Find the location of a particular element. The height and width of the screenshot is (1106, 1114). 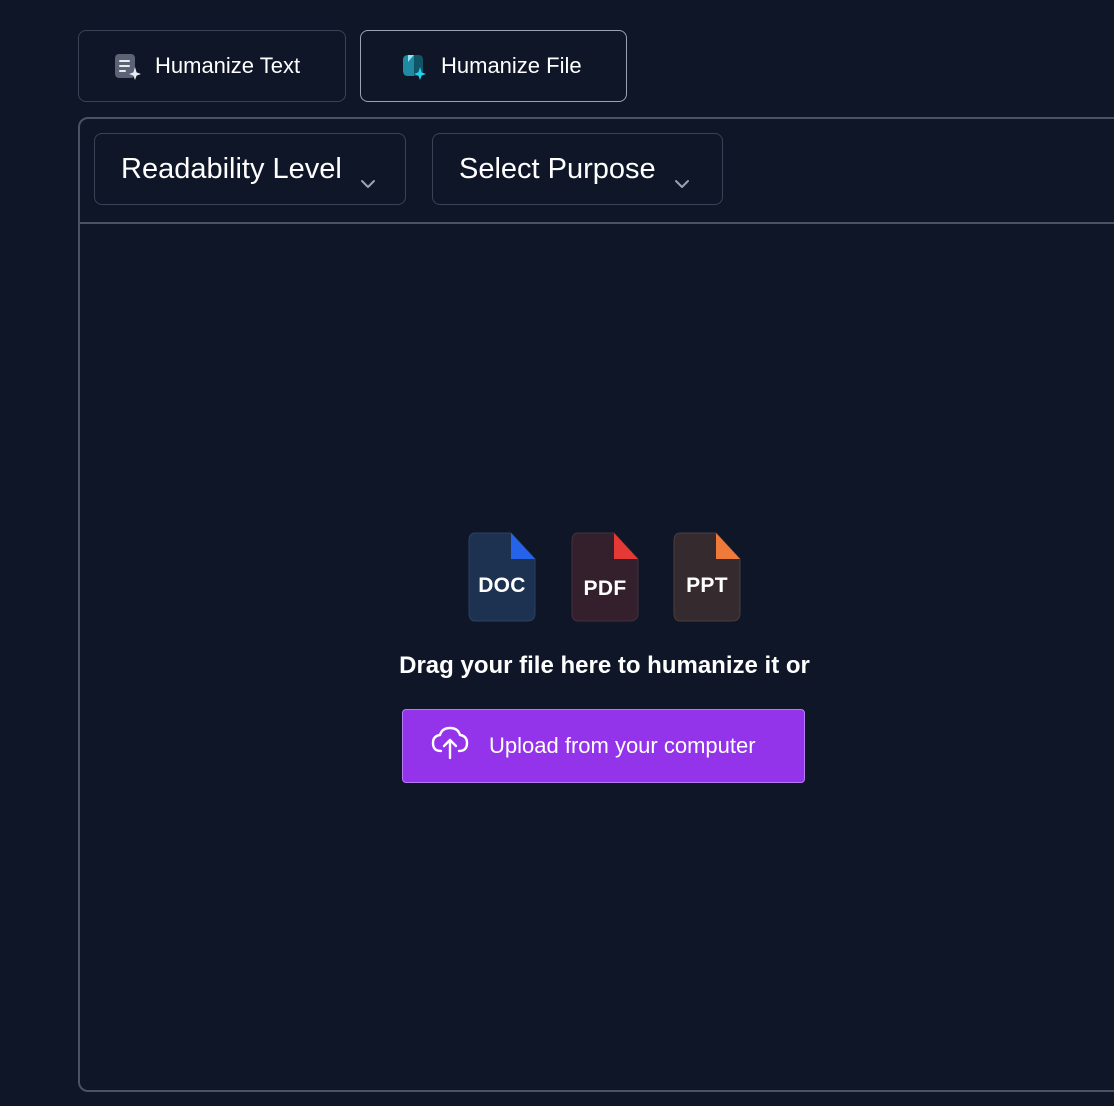

select-purpose-dropdown: Select Purpose is located at coordinates (577, 169).